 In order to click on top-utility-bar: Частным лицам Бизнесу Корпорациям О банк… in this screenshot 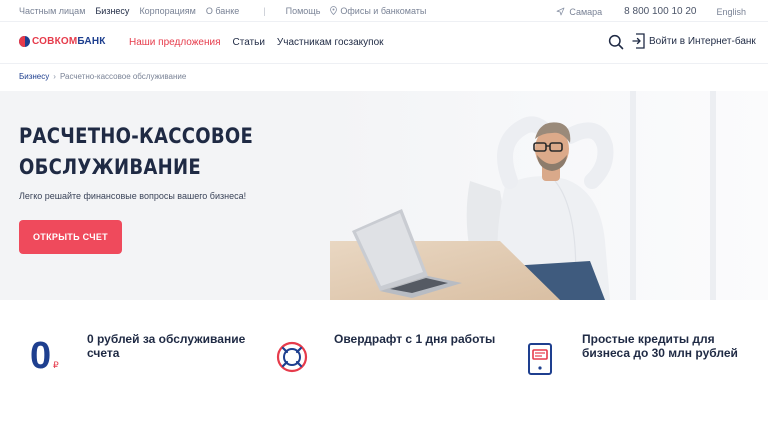, I will do `click(384, 11)`.